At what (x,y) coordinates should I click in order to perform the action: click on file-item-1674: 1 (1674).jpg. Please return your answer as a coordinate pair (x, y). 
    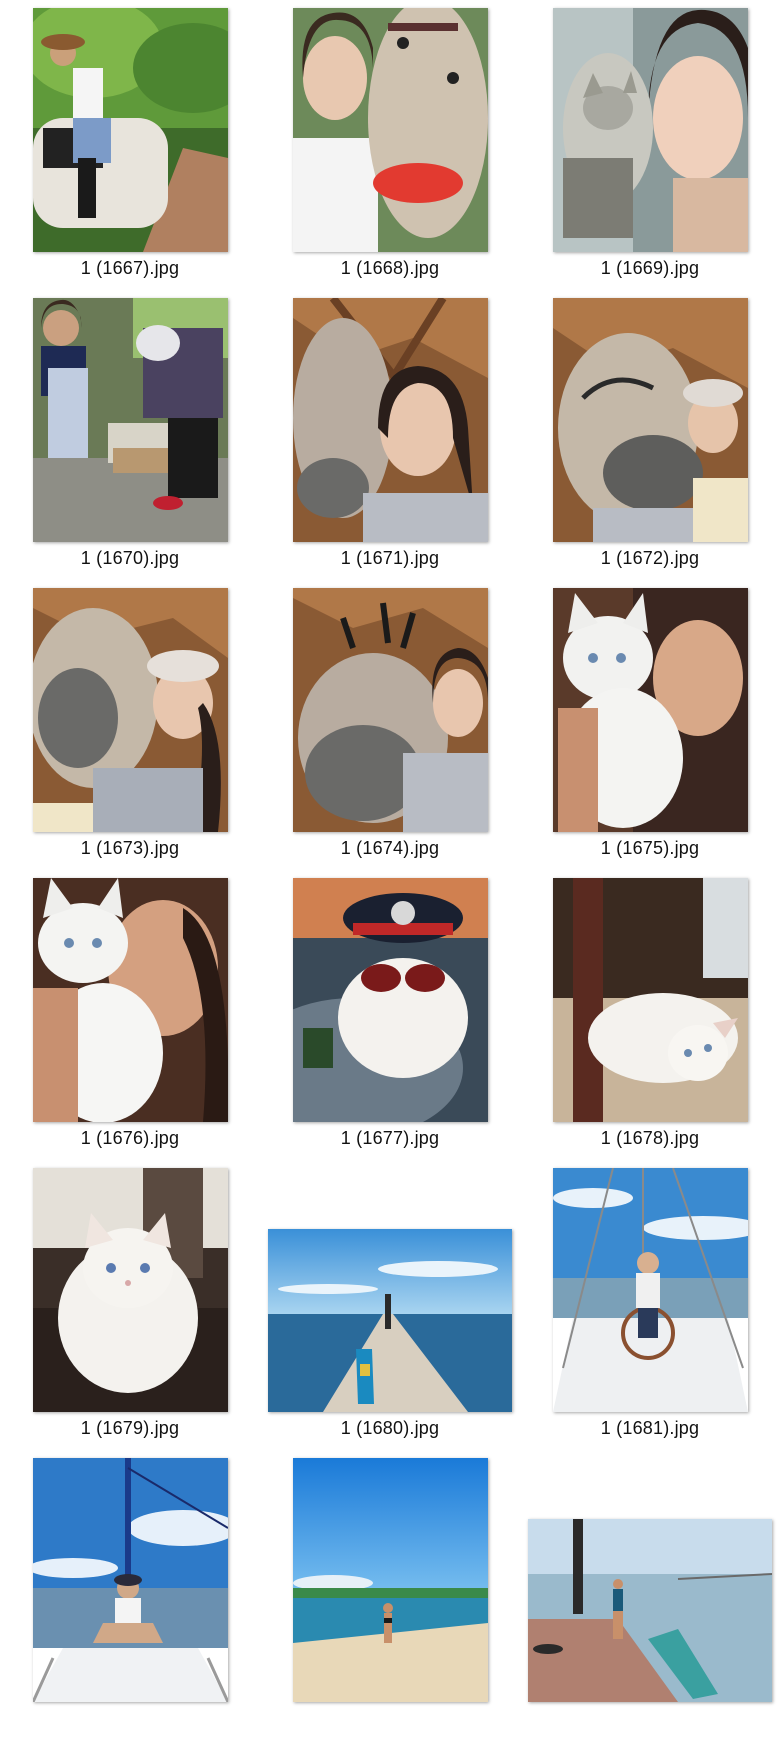
    Looking at the image, I should click on (390, 725).